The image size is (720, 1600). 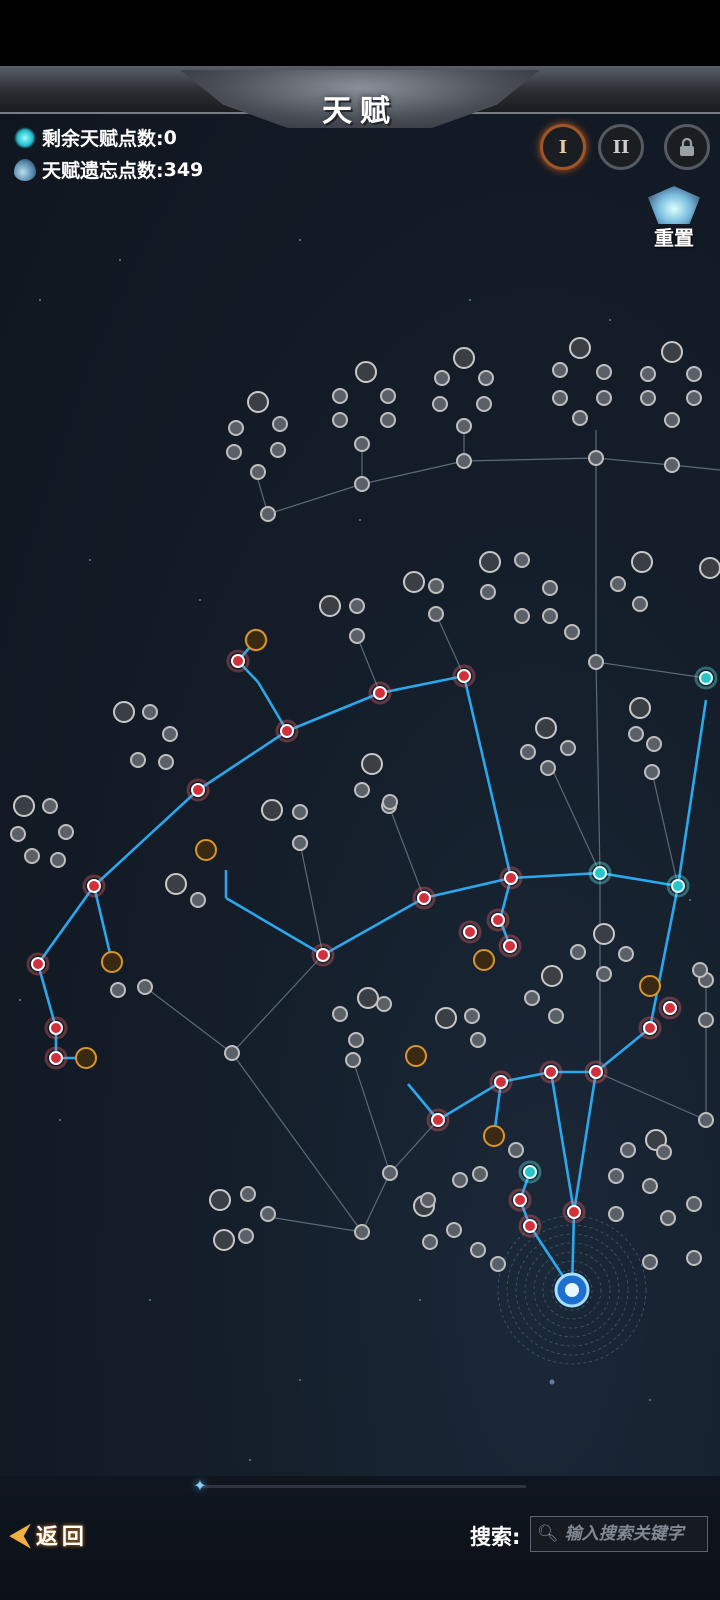 I want to click on reset-button: 重置, so click(x=674, y=219).